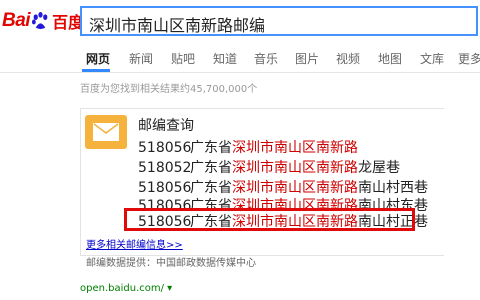  I want to click on tab-map: 地图, so click(390, 58).